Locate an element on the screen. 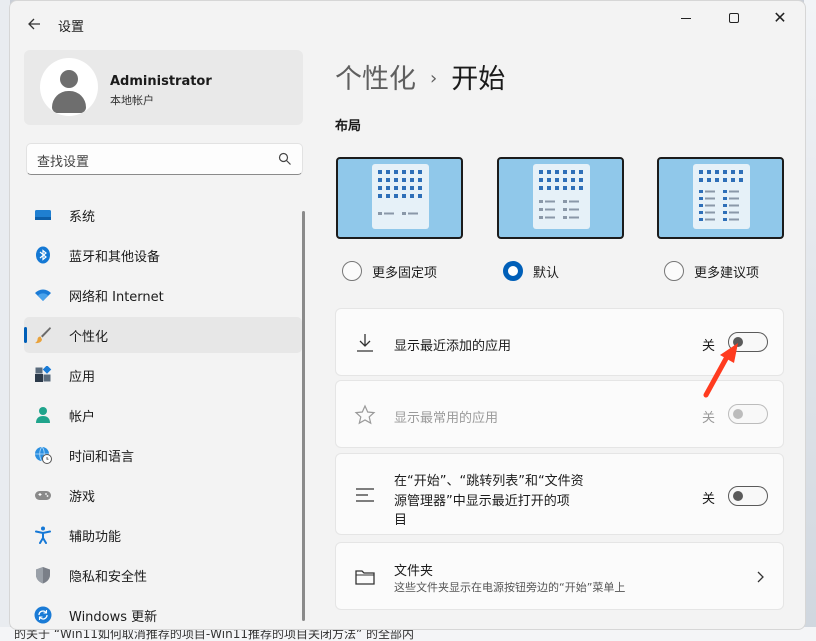 This screenshot has width=816, height=641. setting-recent-items: 在“开始”、“跳转列表”和“文件资 源管理器”中显示最近打开的项 目 关 is located at coordinates (559, 494).